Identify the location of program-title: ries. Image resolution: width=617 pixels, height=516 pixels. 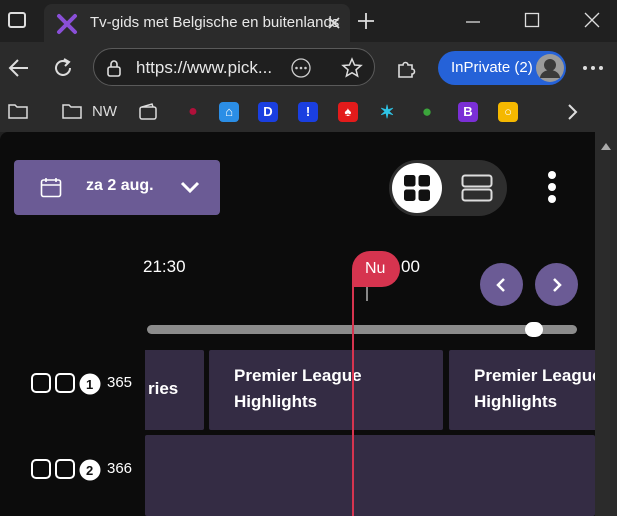
(163, 388).